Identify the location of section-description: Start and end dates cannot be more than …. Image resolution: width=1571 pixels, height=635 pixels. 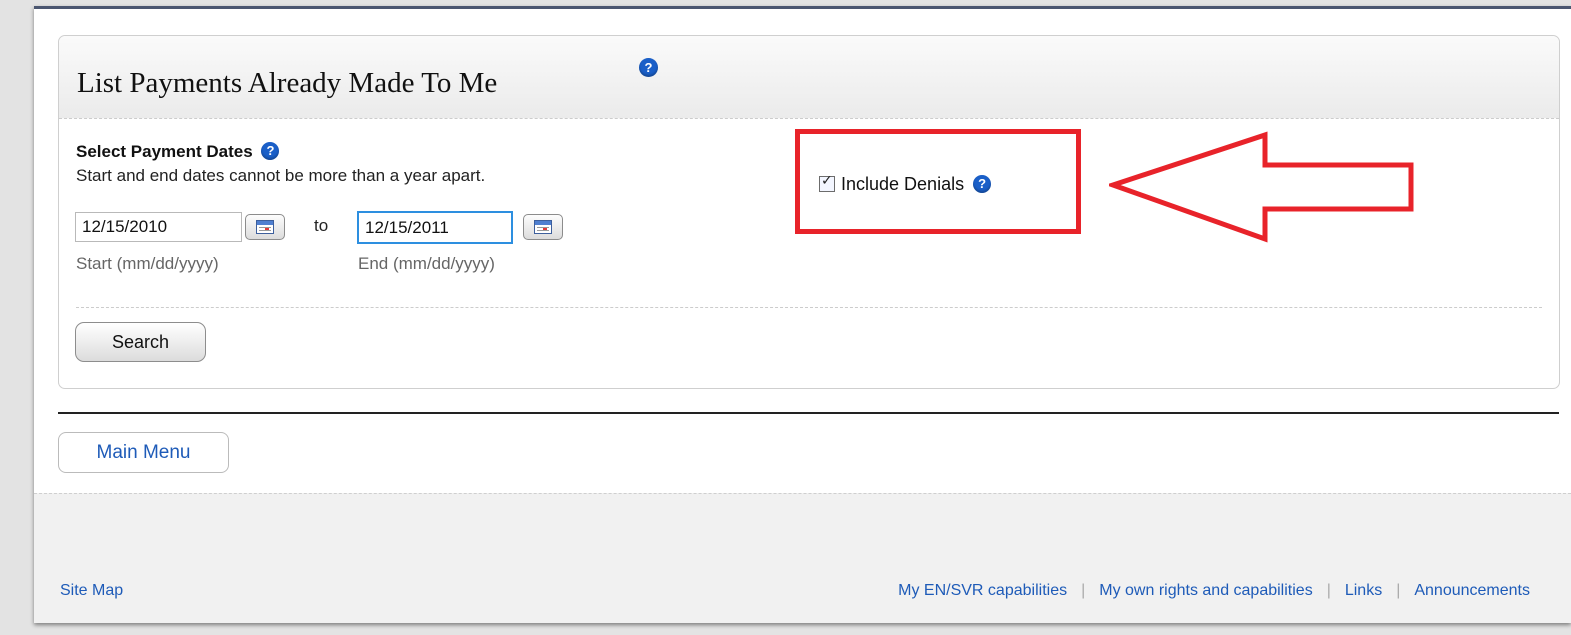
(281, 175).